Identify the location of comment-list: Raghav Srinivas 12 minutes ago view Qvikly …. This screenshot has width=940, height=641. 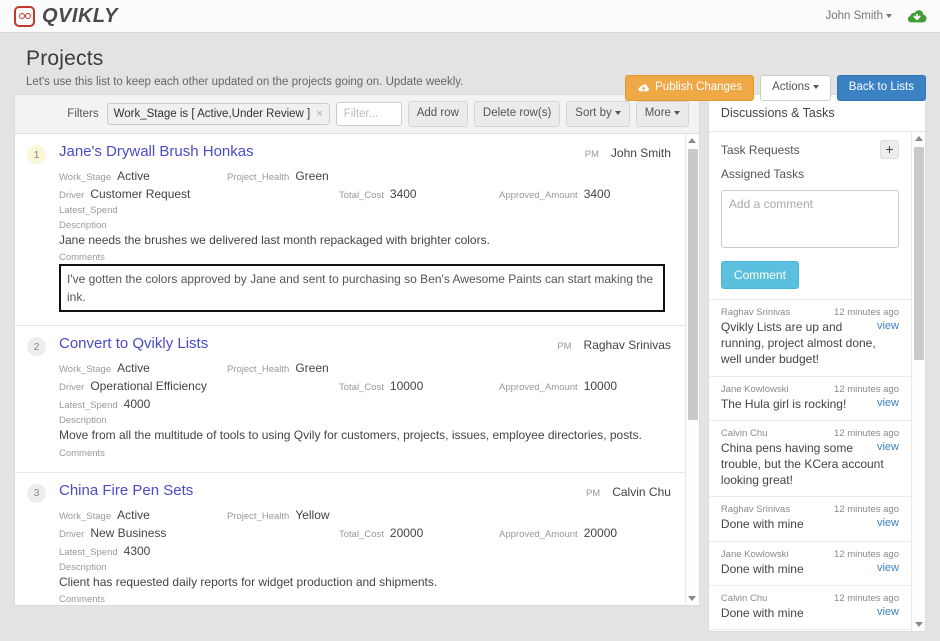
(809, 465).